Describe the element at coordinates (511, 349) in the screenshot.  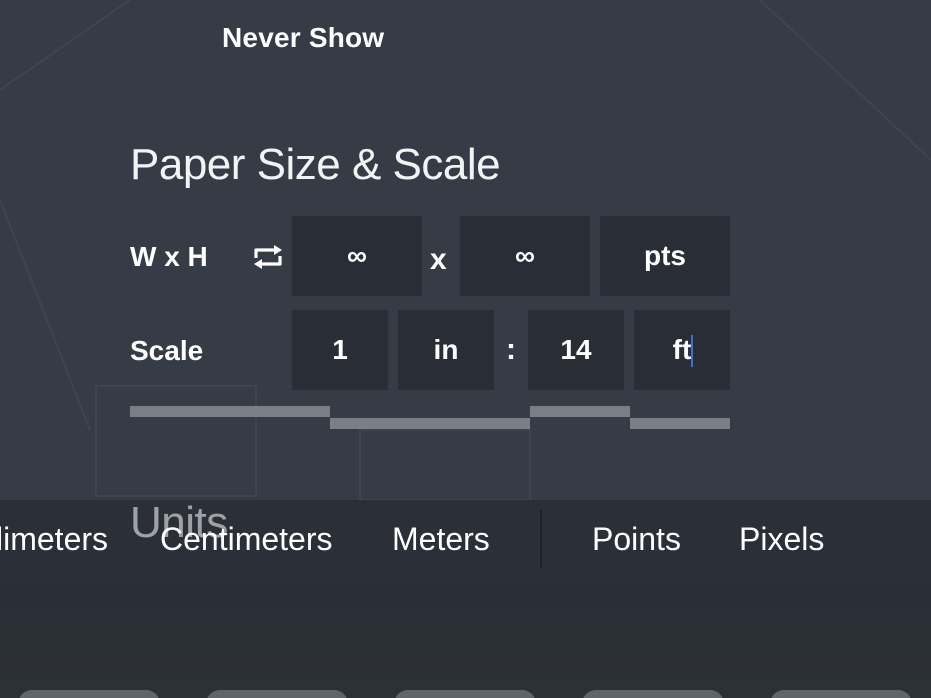
I see `ratio-sign: :` at that location.